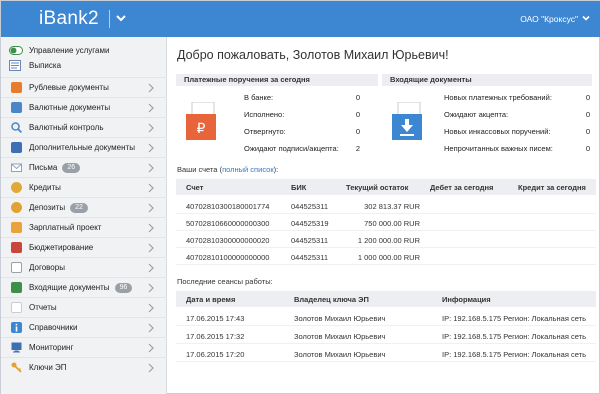  Describe the element at coordinates (200, 169) in the screenshot. I see `accounts-title-prefix: Ваши счета (` at that location.